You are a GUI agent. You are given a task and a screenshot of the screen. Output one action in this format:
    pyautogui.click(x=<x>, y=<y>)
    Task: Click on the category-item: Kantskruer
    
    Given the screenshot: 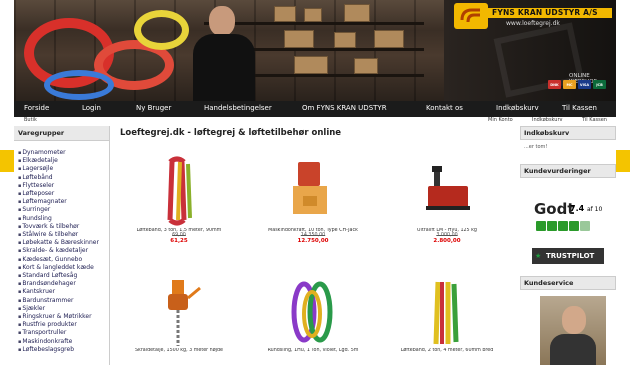 What is the action you would take?
    pyautogui.click(x=63, y=292)
    